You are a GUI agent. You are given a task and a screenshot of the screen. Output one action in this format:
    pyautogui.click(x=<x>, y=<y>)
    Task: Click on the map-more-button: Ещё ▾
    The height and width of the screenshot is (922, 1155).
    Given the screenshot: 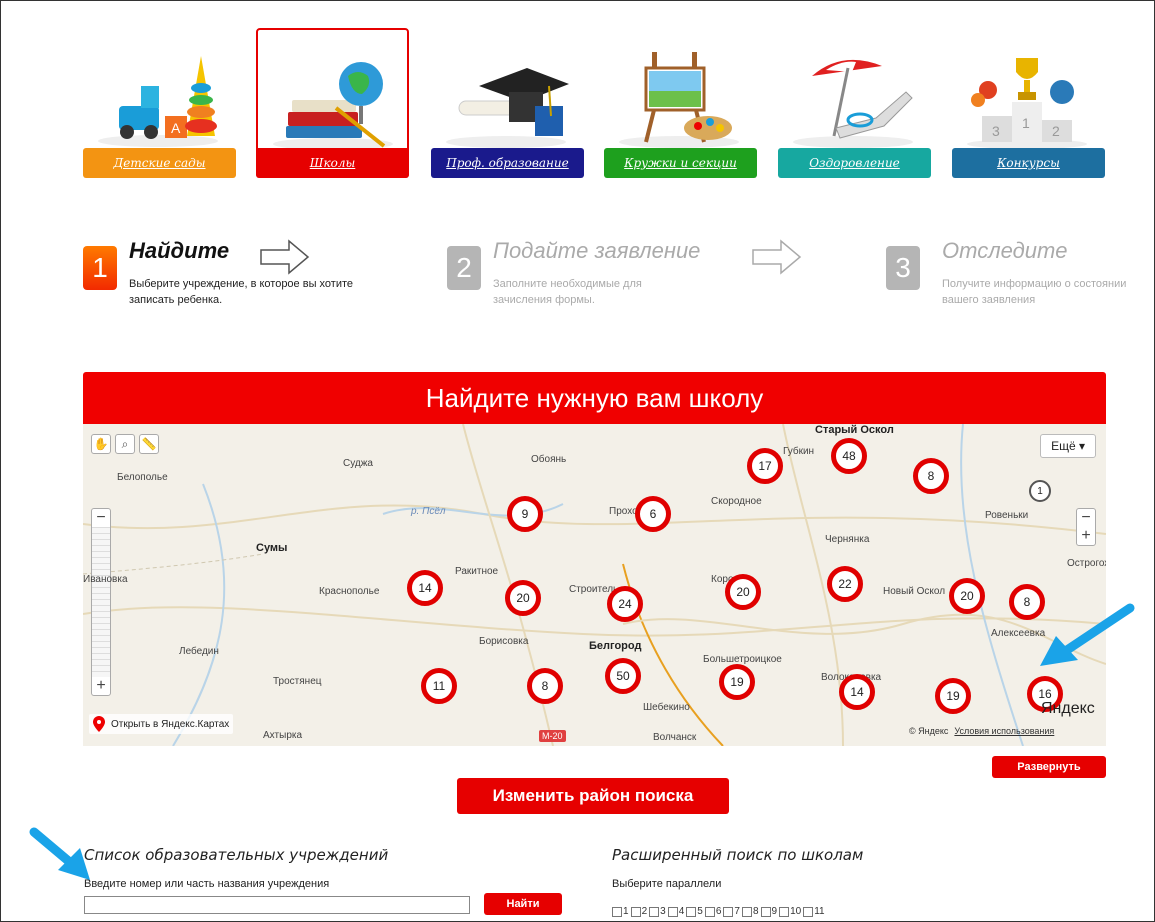 What is the action you would take?
    pyautogui.click(x=1068, y=446)
    